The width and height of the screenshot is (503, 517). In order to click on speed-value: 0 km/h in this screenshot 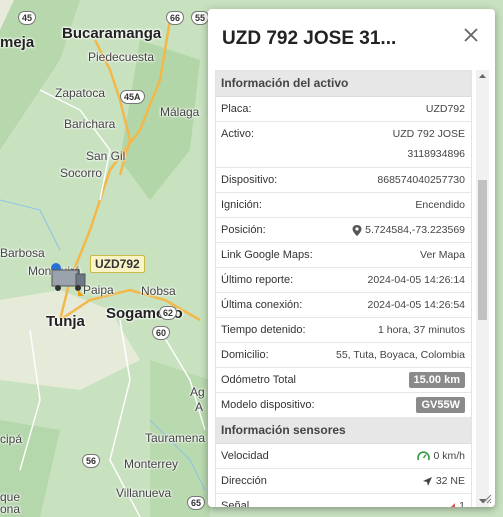, I will do `click(449, 456)`.